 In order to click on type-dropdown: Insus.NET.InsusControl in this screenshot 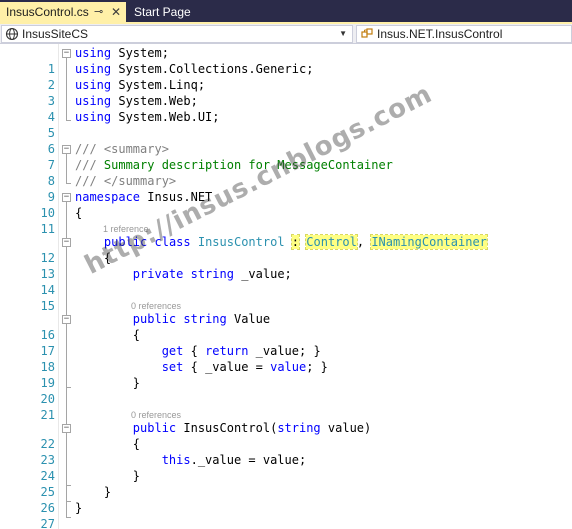, I will do `click(464, 34)`.